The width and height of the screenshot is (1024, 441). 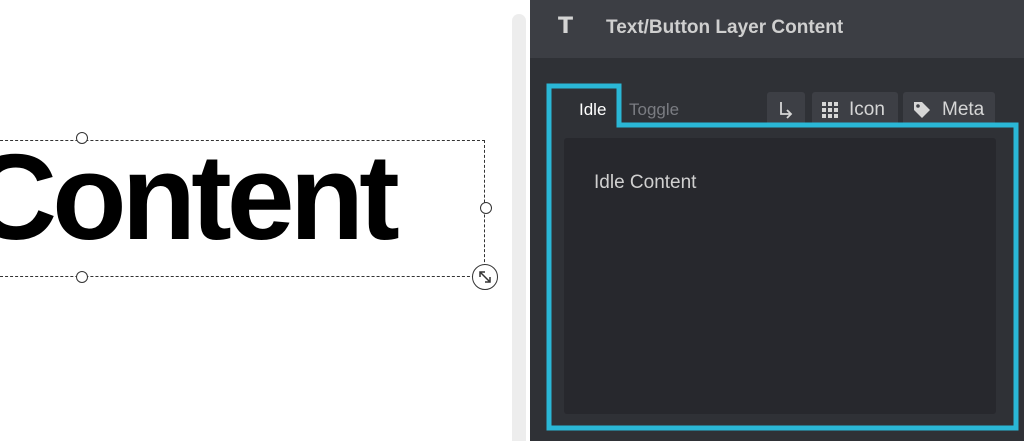 I want to click on resize-corner-icon, so click(x=485, y=277).